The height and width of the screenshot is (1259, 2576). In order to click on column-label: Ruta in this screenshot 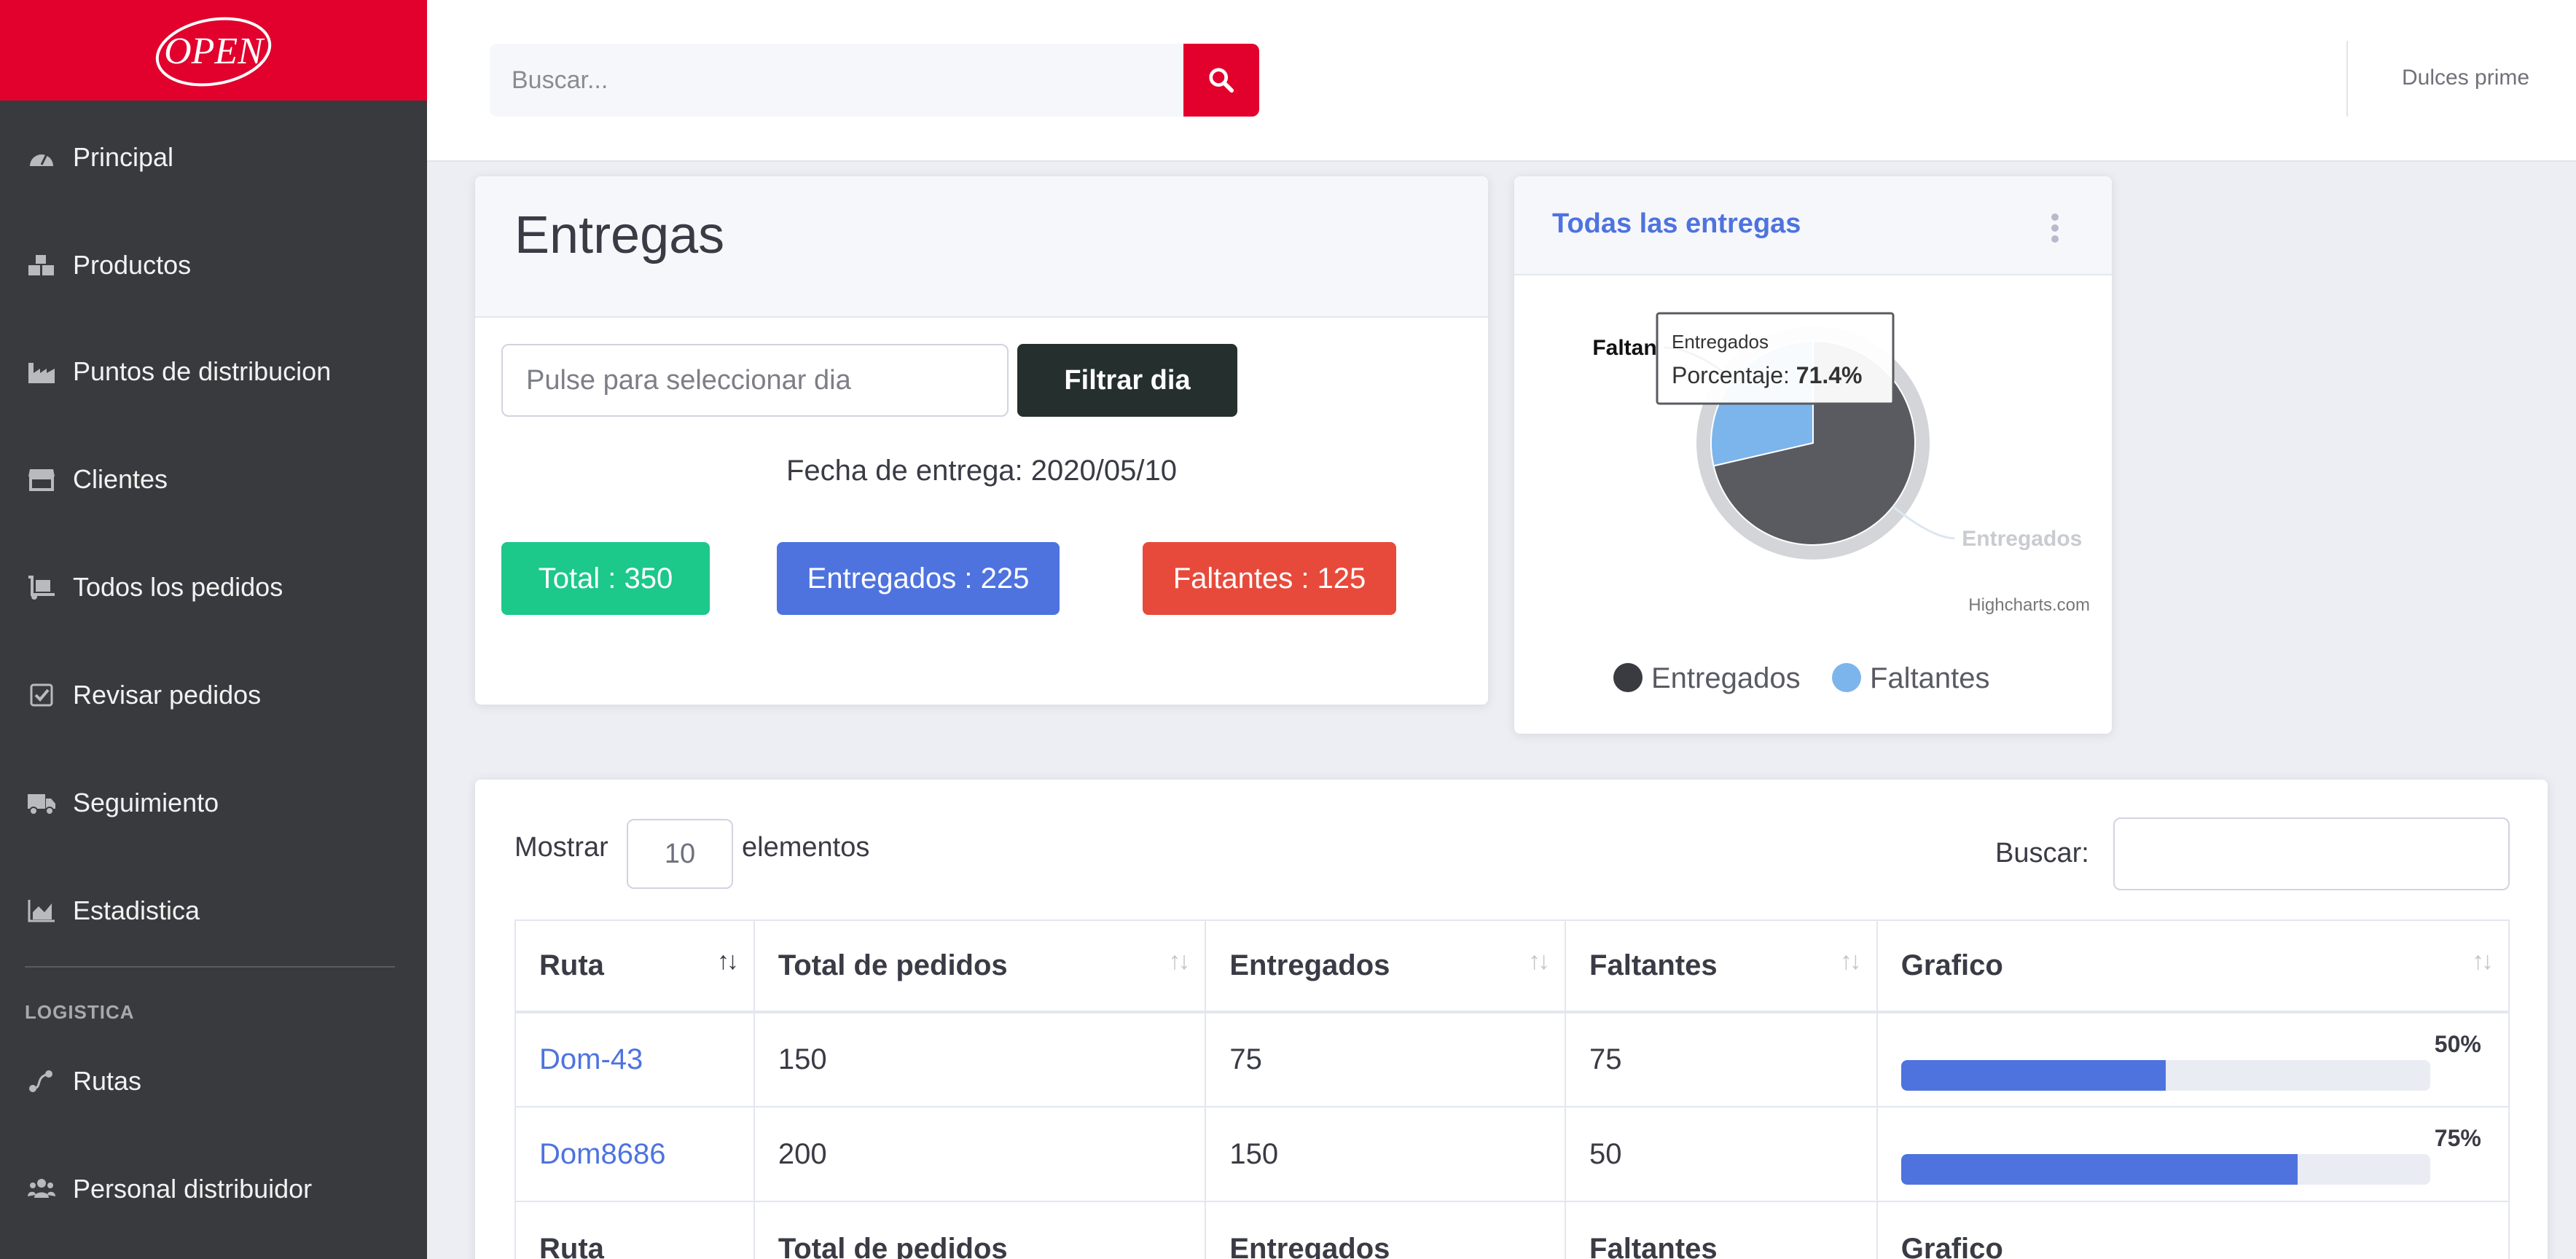, I will do `click(571, 965)`.